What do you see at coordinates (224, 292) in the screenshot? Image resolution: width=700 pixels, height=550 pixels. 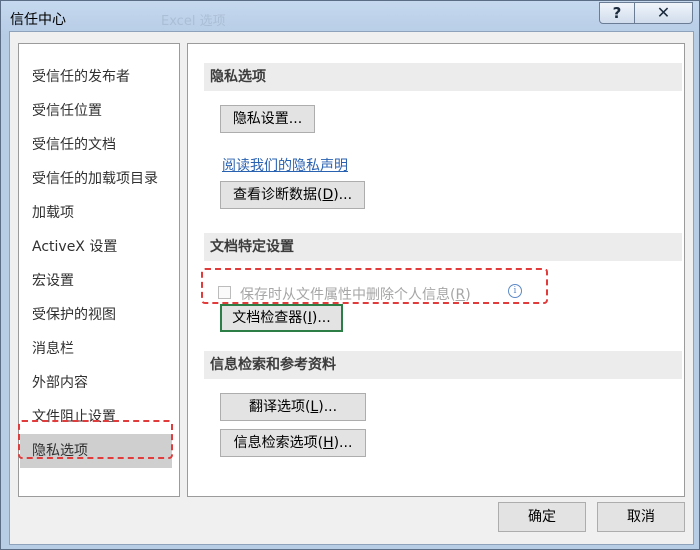 I see `remove-personal-info-checkbox` at bounding box center [224, 292].